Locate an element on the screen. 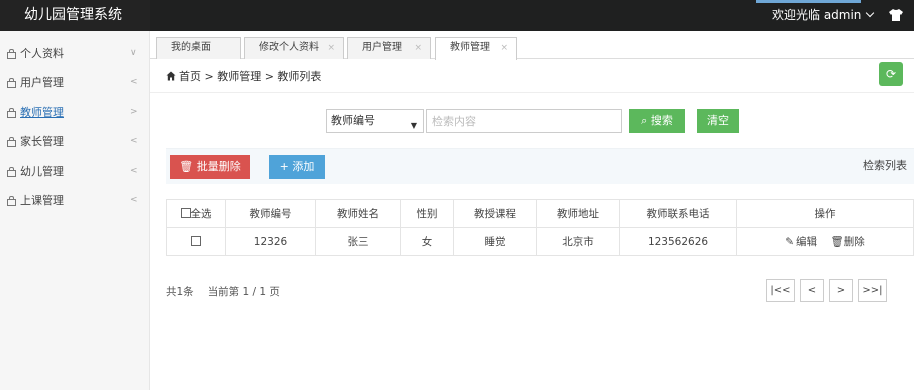 The image size is (914, 390). column-header: 教师姓名 is located at coordinates (358, 213).